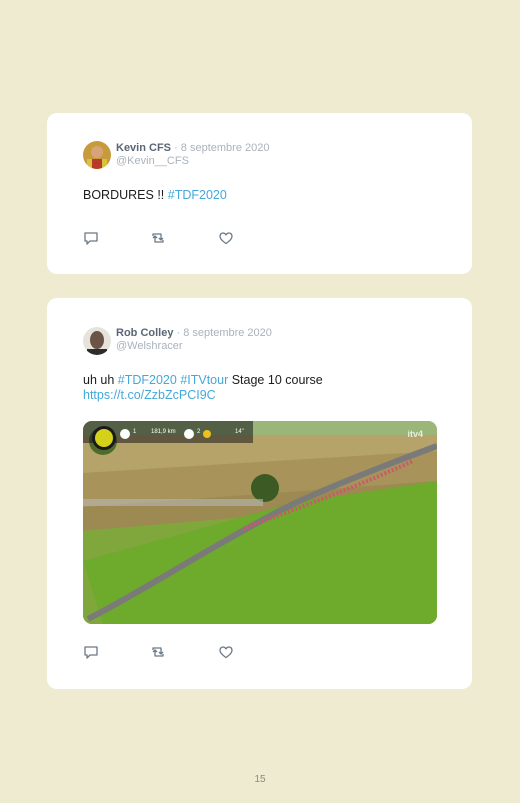  What do you see at coordinates (135, 432) in the screenshot?
I see `media-count-left: 1` at bounding box center [135, 432].